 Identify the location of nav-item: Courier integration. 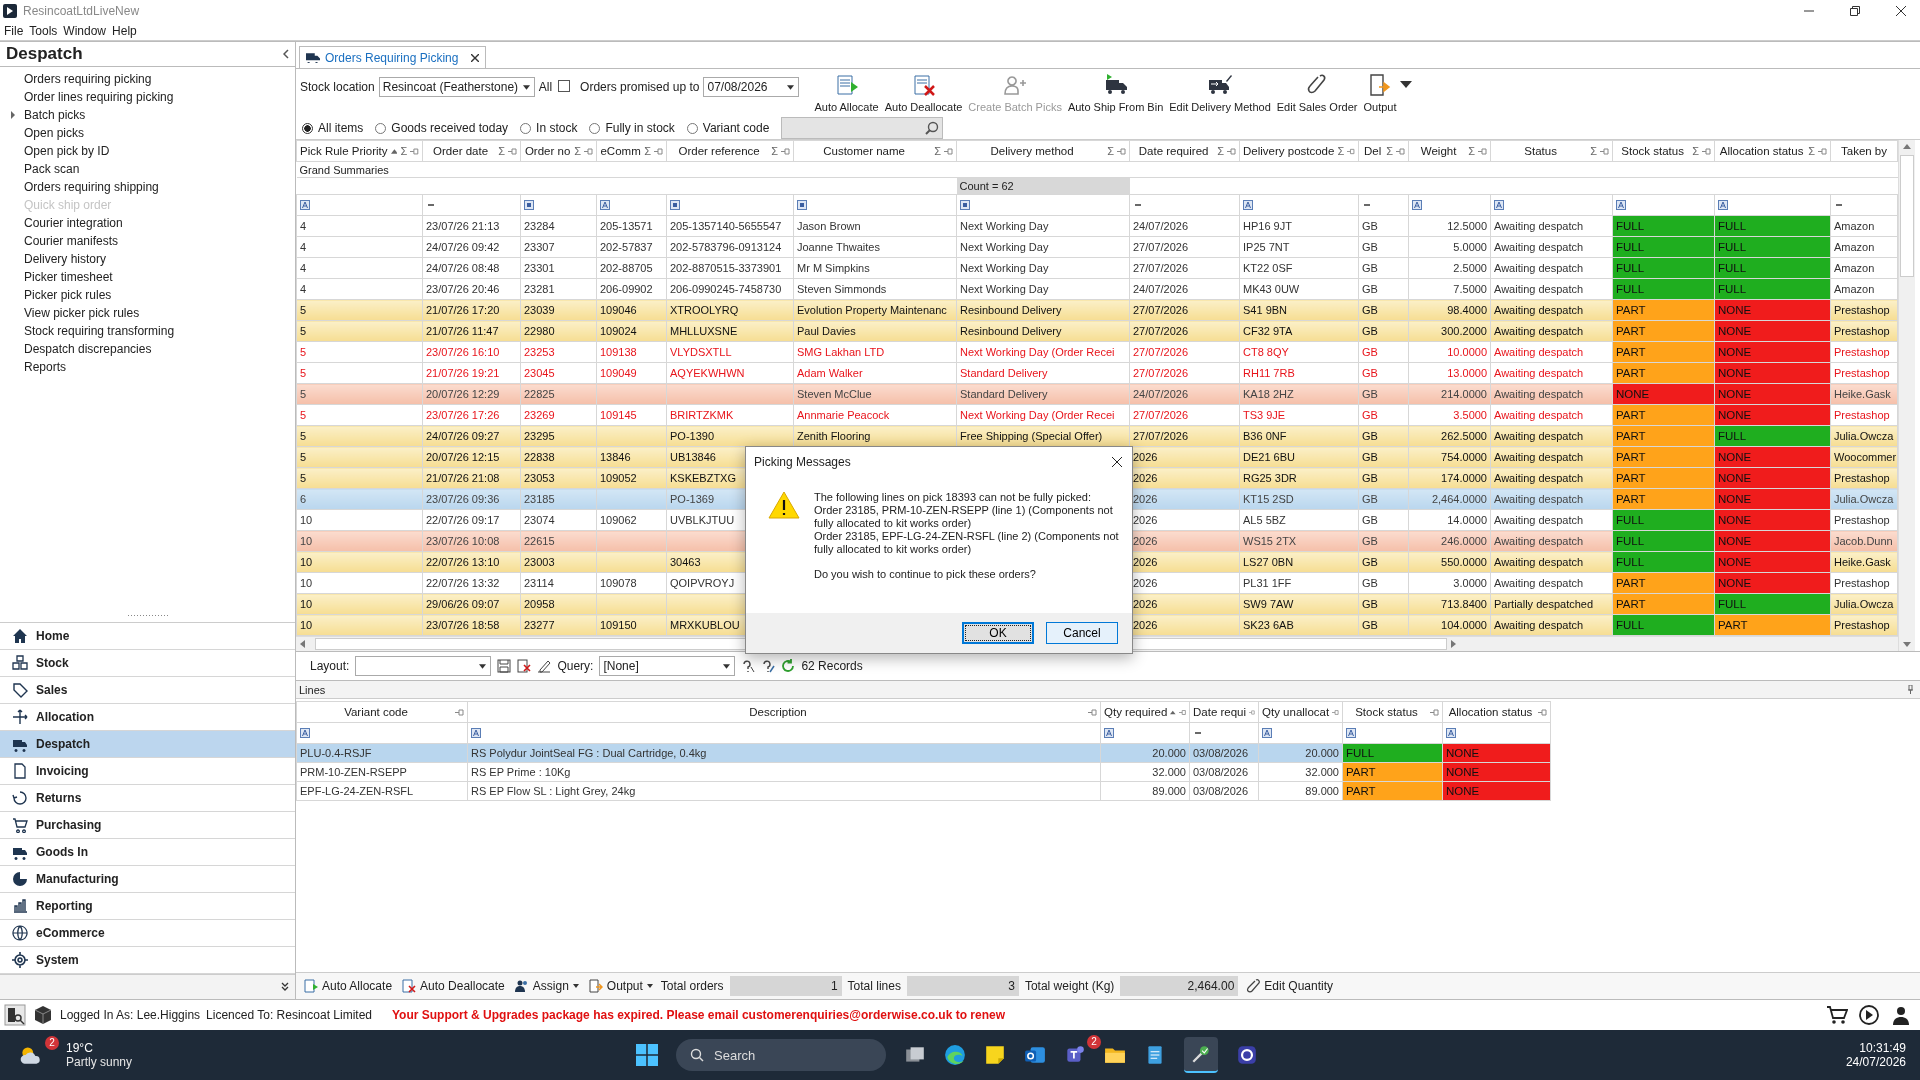
(73, 223).